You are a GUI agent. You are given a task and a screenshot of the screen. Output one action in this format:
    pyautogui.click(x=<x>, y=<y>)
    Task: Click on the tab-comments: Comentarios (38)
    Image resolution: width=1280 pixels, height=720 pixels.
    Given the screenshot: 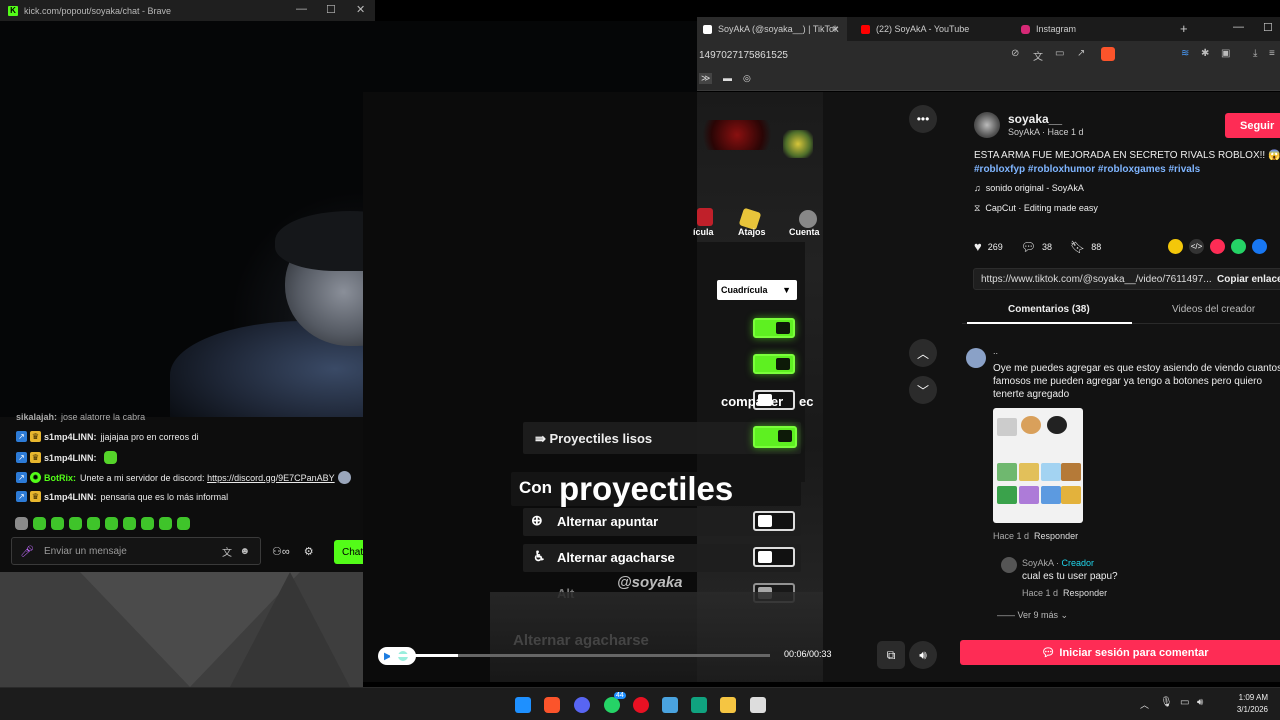 What is the action you would take?
    pyautogui.click(x=1049, y=309)
    